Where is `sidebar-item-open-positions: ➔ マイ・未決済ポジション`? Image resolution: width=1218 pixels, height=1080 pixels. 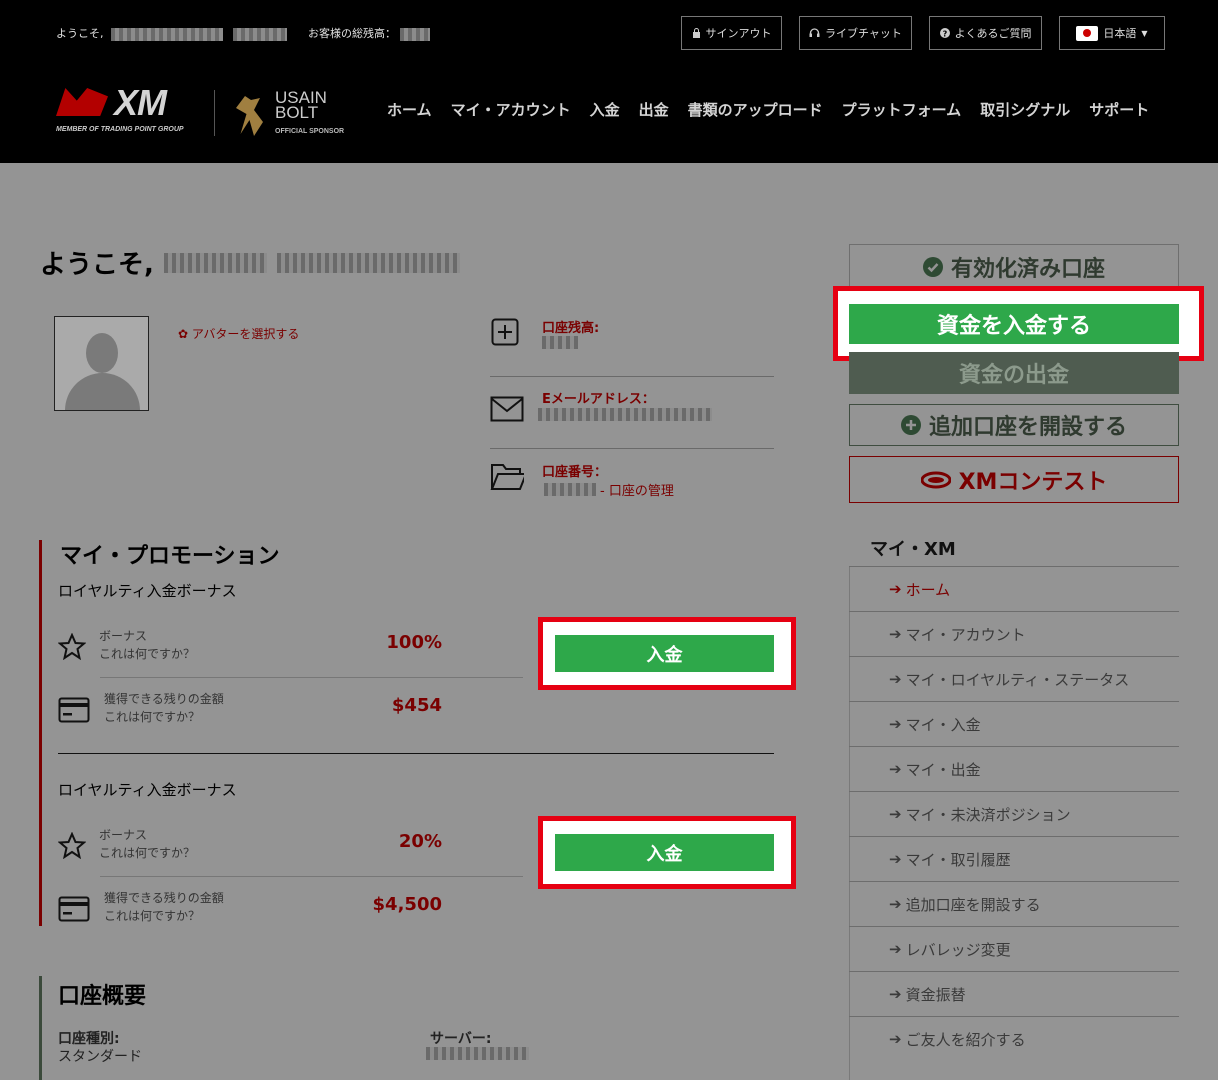 sidebar-item-open-positions: ➔ マイ・未決済ポジション is located at coordinates (1014, 813).